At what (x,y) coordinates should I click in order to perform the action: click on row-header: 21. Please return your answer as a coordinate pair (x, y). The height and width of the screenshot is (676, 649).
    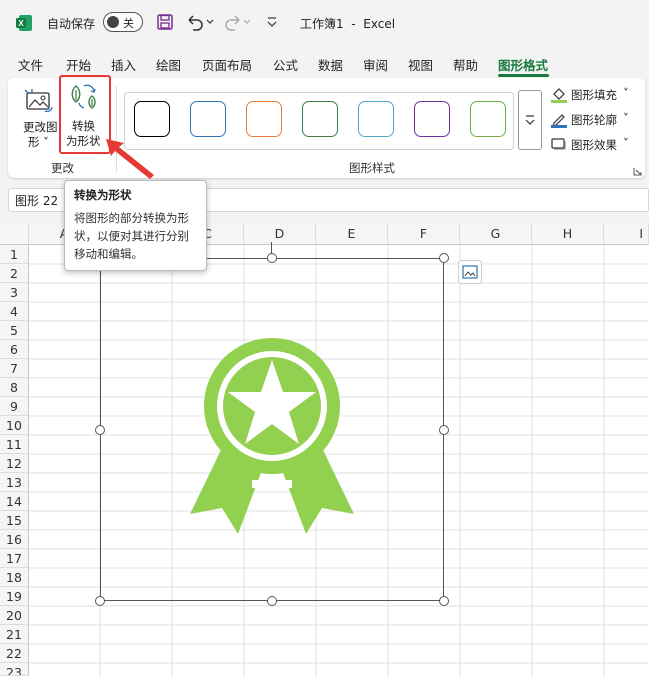
    Looking at the image, I should click on (14, 634).